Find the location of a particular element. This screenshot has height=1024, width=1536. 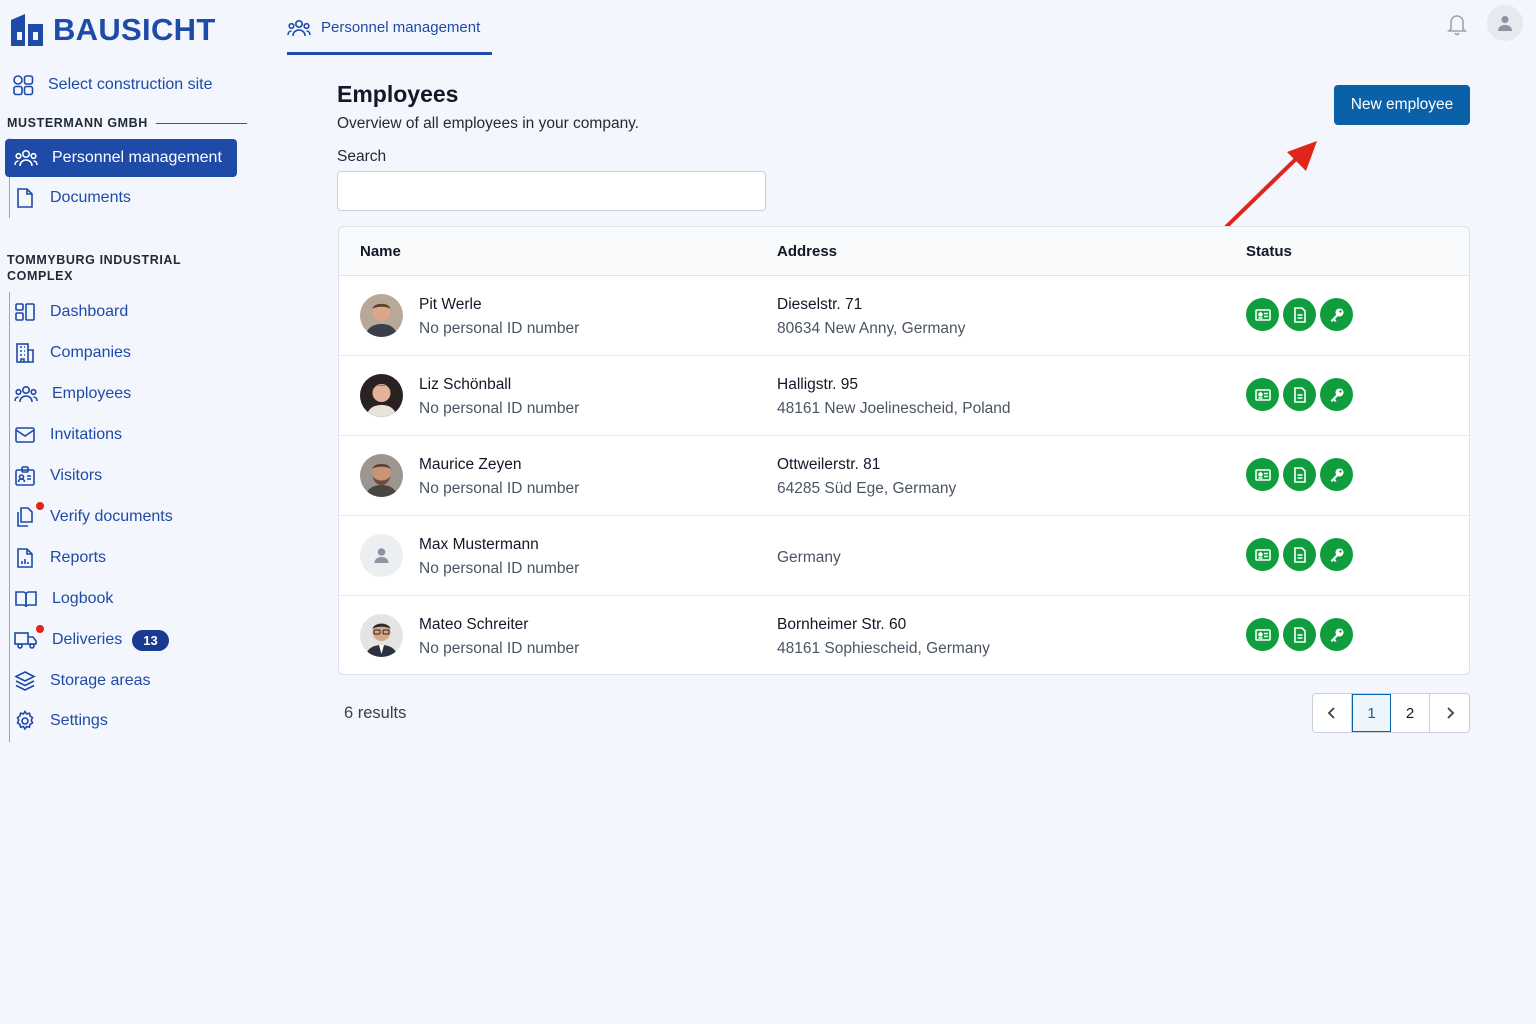

company-heading: MUSTERMANN GMBH is located at coordinates (127, 123).